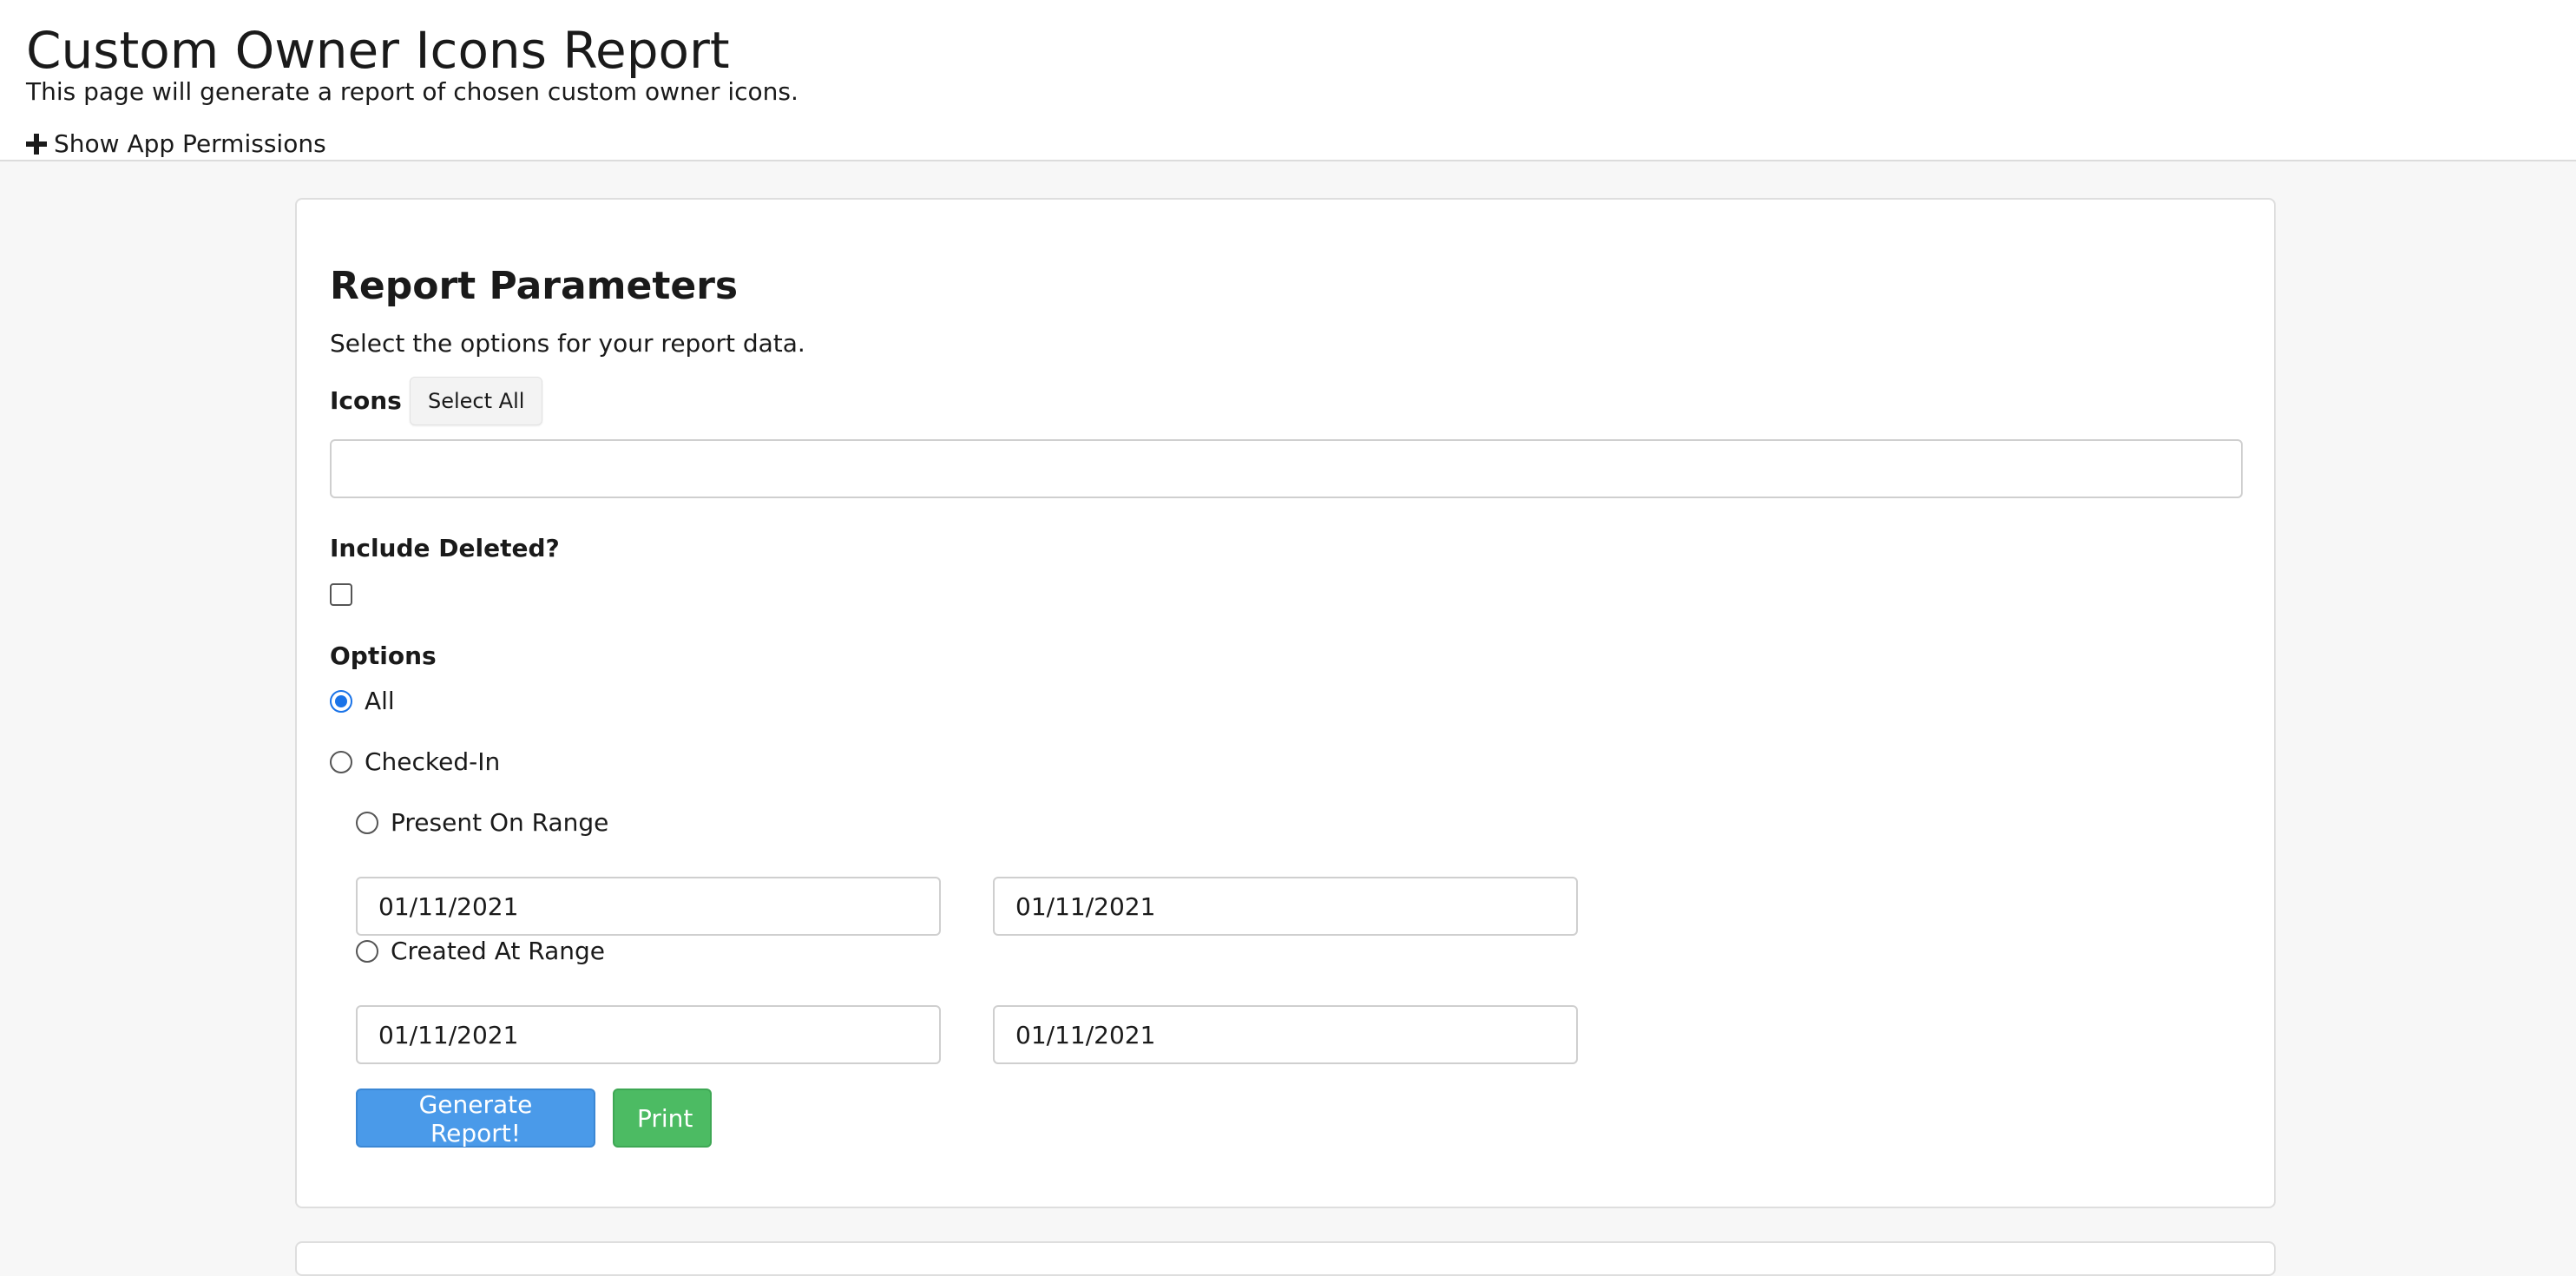 This screenshot has width=2576, height=1276. I want to click on report-parameters-title: Report Parameters, so click(534, 286).